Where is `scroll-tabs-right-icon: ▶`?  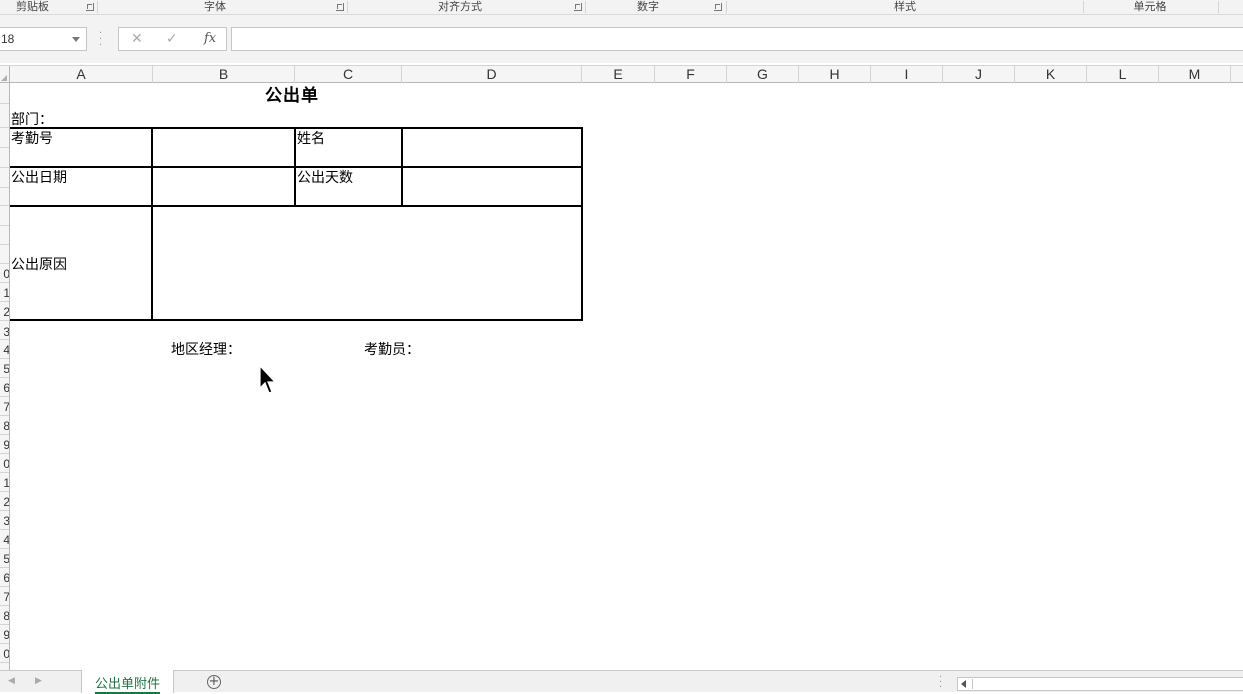 scroll-tabs-right-icon: ▶ is located at coordinates (38, 681).